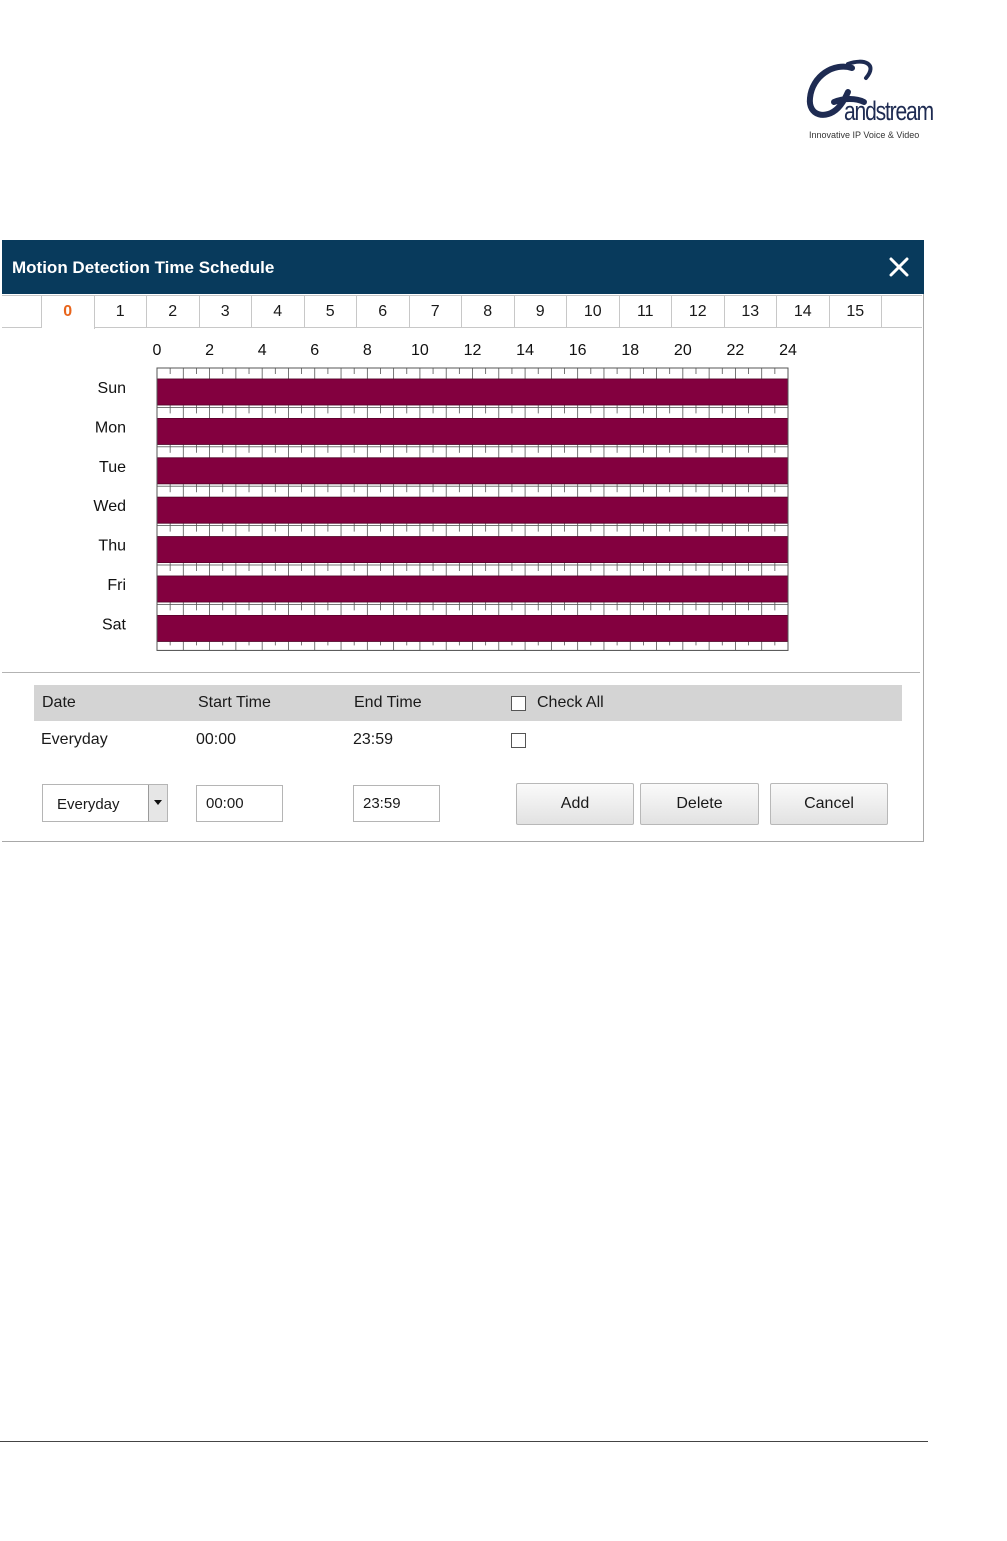 Image resolution: width=1007 pixels, height=1541 pixels. What do you see at coordinates (902, 311) in the screenshot?
I see `tab-spacer-end` at bounding box center [902, 311].